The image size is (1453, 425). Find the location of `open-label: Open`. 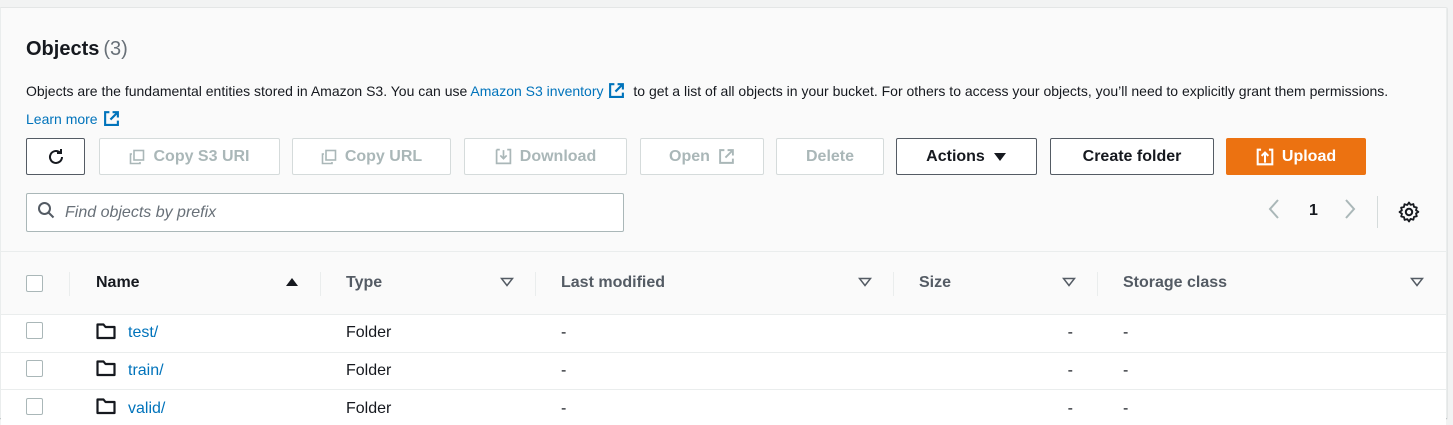

open-label: Open is located at coordinates (689, 156).